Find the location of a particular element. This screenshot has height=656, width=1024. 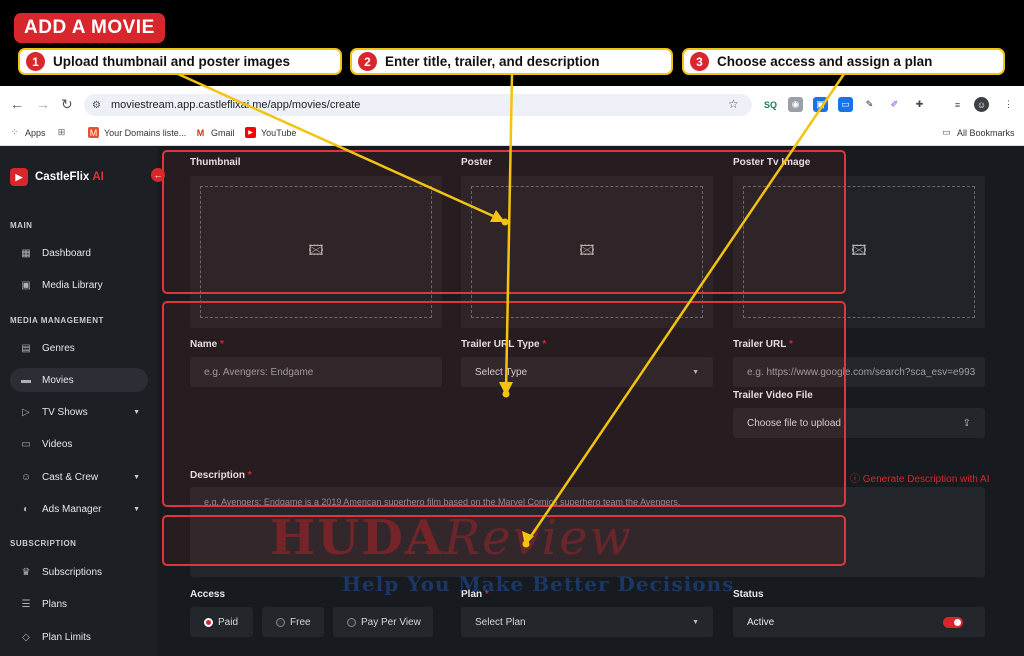

forward-icon: → is located at coordinates (43, 104).